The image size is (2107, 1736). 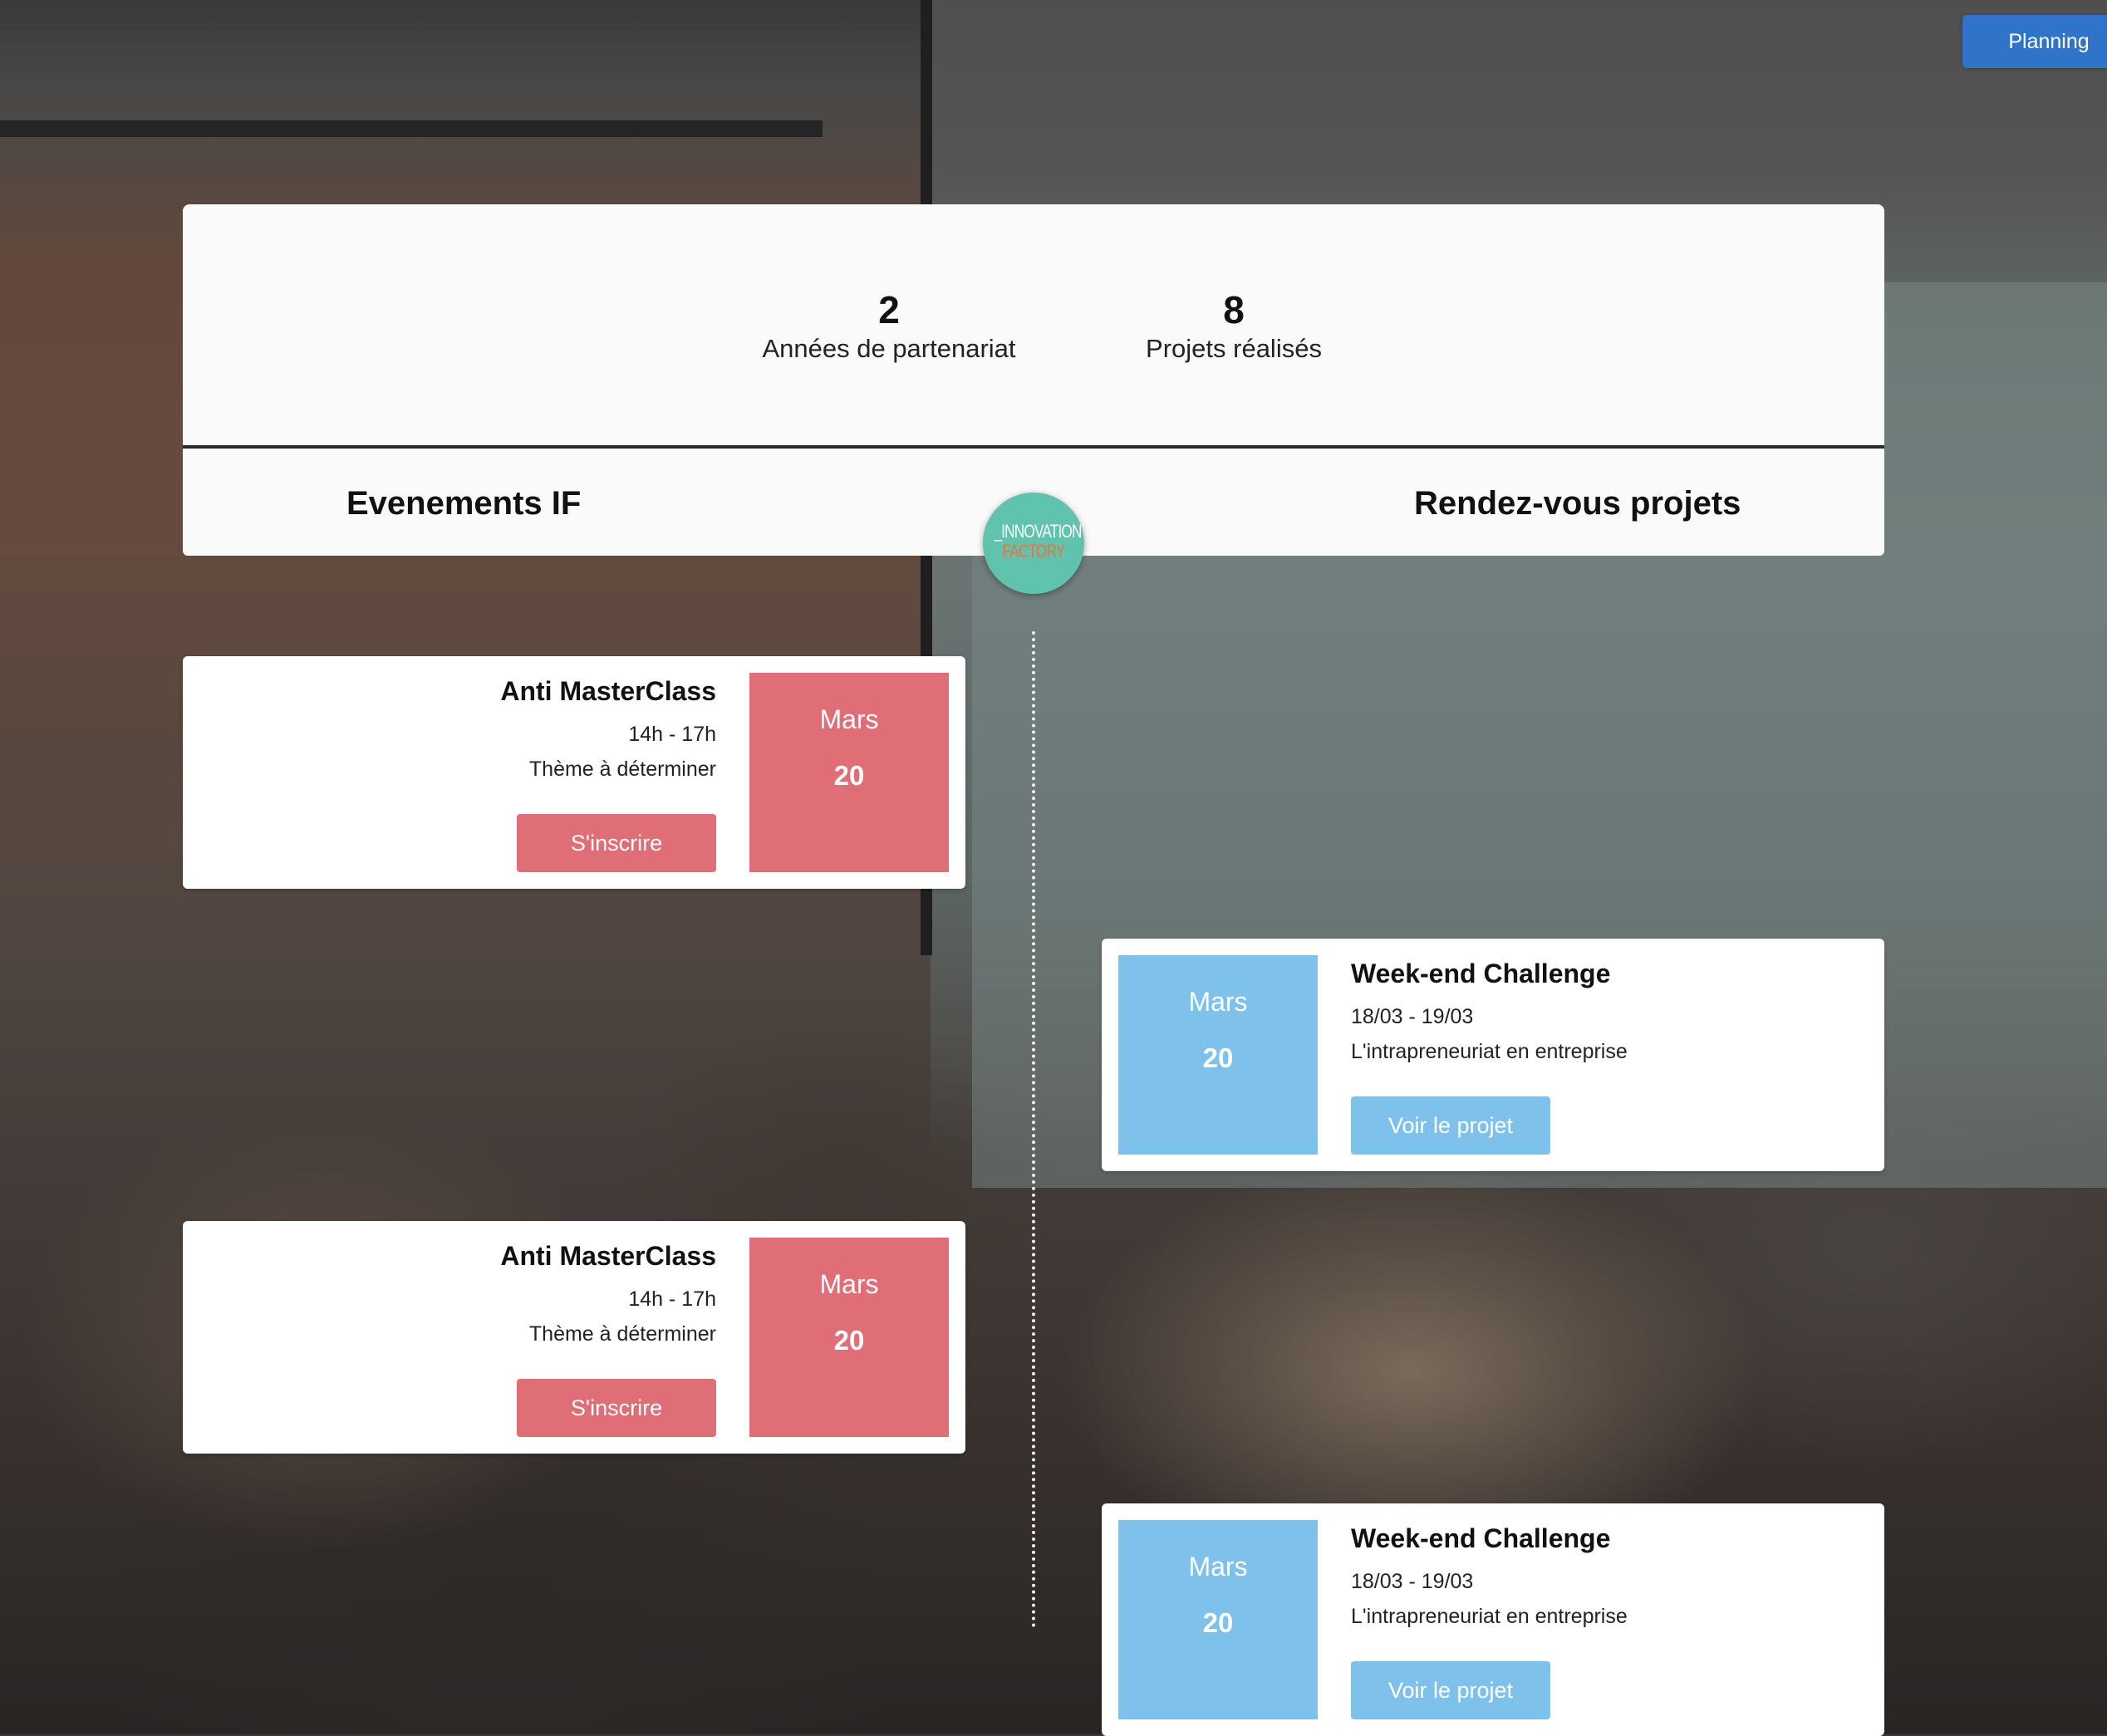 I want to click on innovation-factory-logo: _INNOVATION FACTORY, so click(x=1033, y=543).